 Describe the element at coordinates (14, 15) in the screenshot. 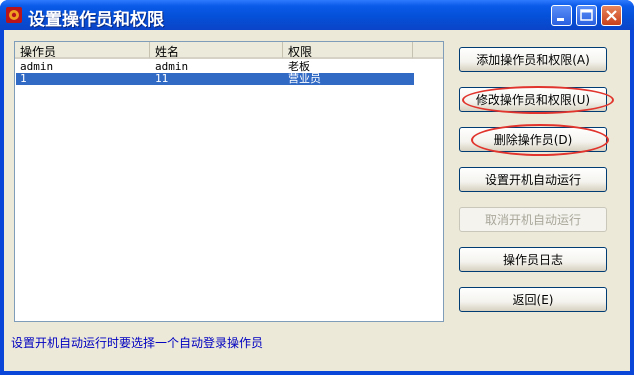

I see `app-icon` at that location.